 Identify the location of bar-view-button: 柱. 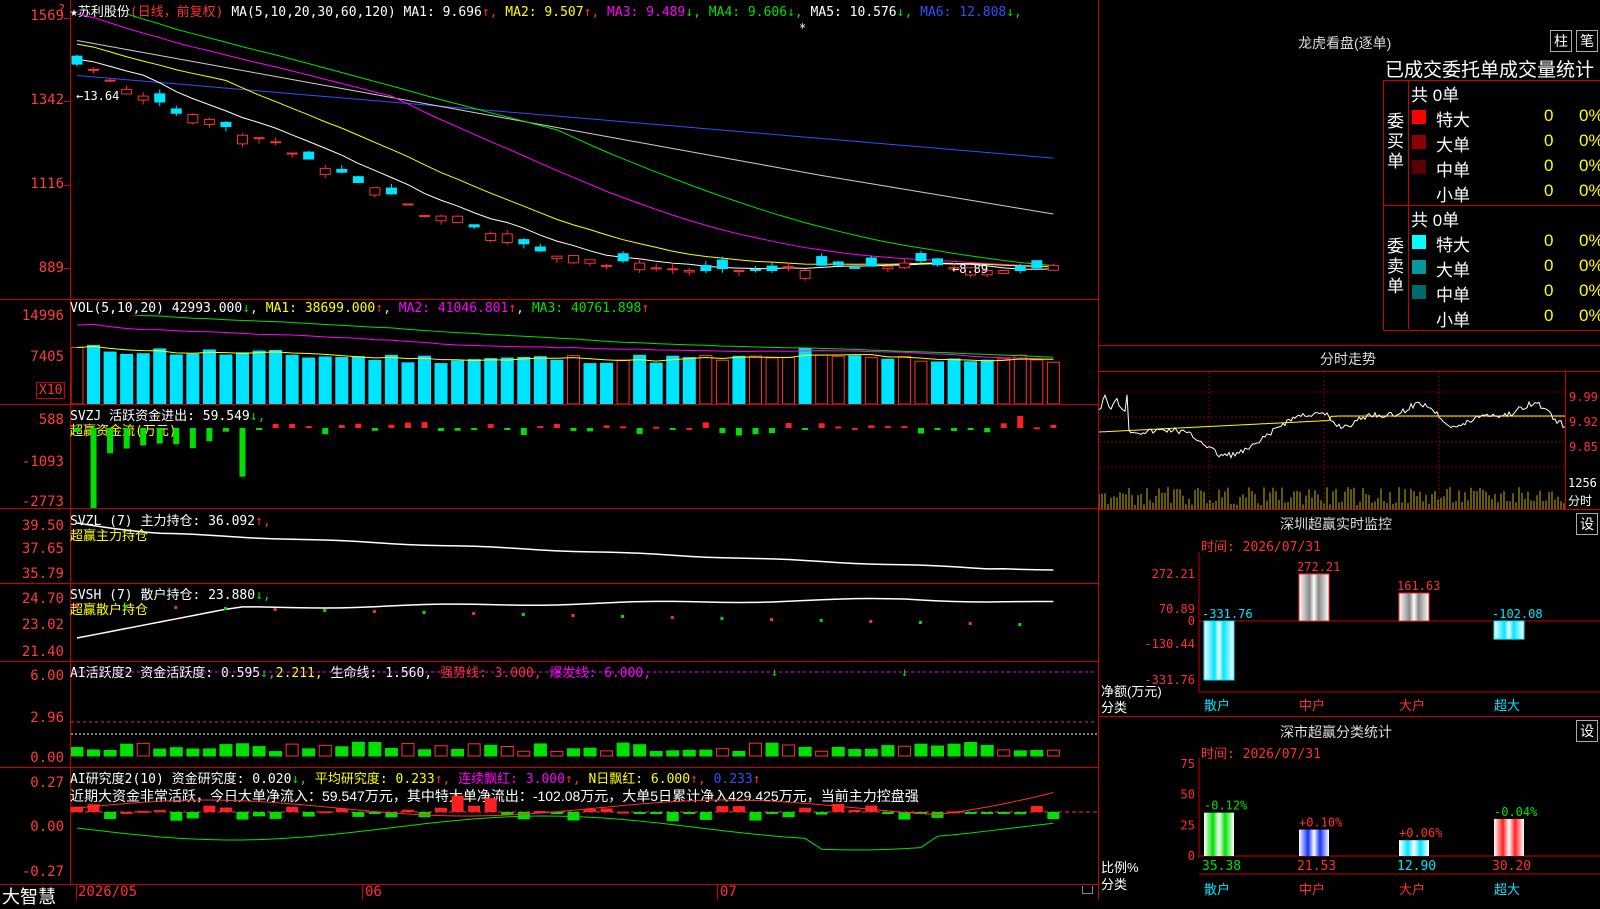
(1561, 41).